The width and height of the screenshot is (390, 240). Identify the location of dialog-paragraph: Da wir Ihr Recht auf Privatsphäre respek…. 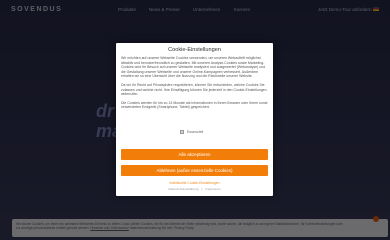
(194, 89).